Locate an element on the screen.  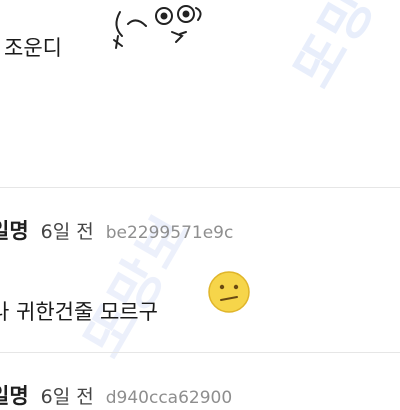
doodle-face-emoticon is located at coordinates (157, 27).